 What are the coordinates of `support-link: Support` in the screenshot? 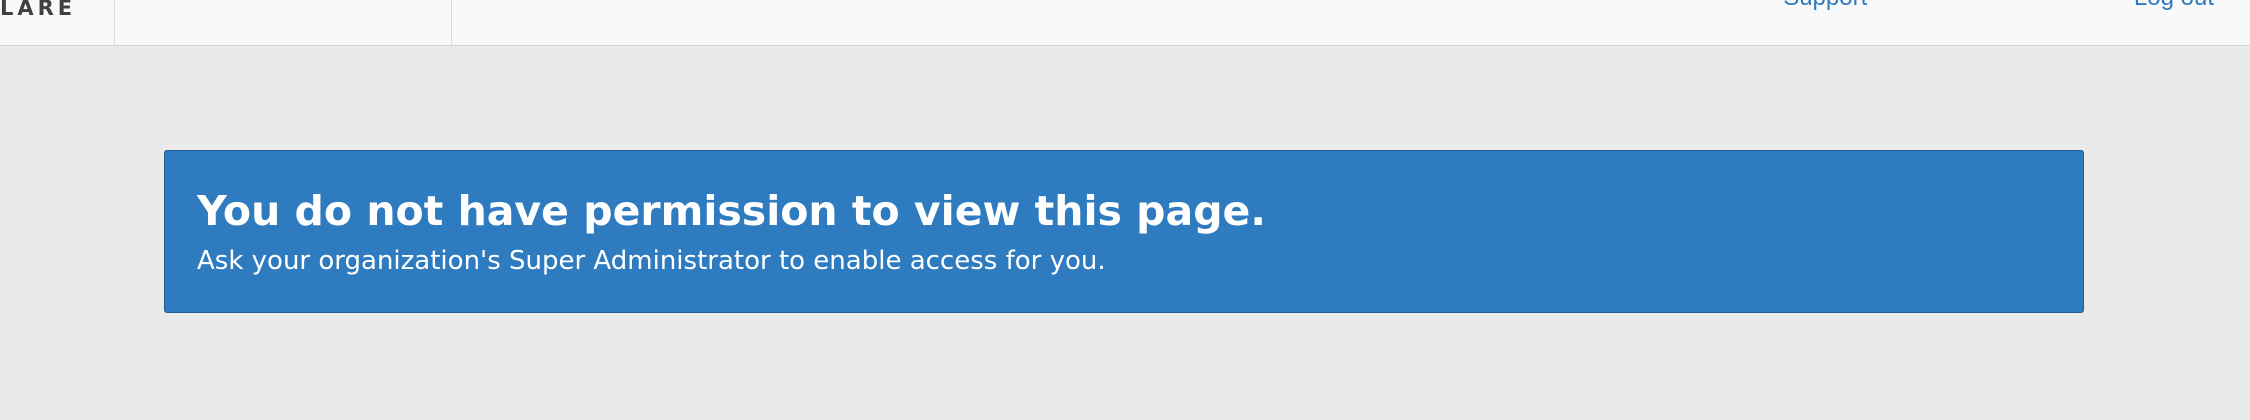 It's located at (1825, 5).